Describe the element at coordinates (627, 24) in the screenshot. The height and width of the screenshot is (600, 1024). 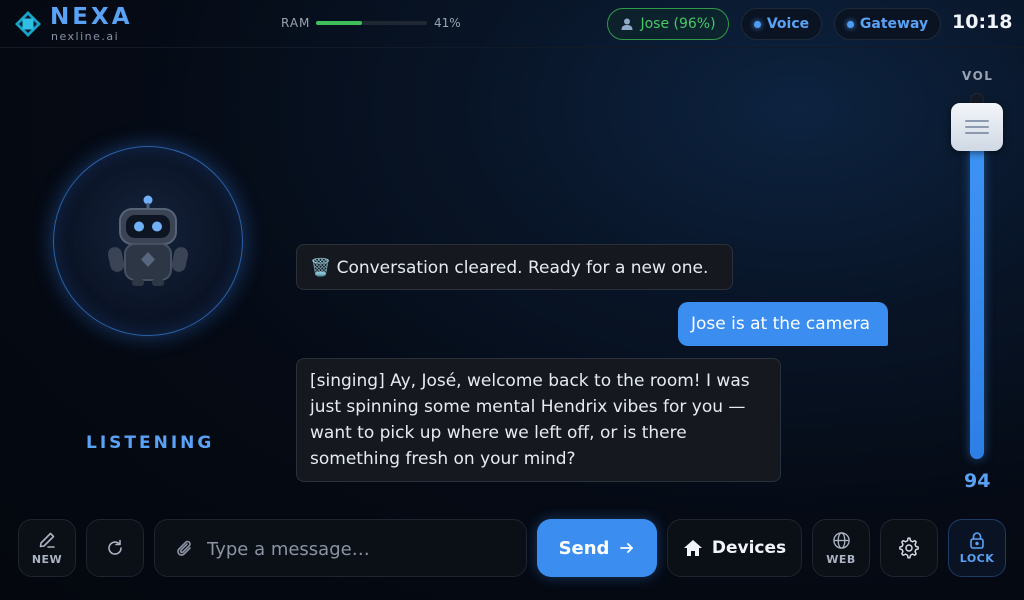
I see `user-icon` at that location.